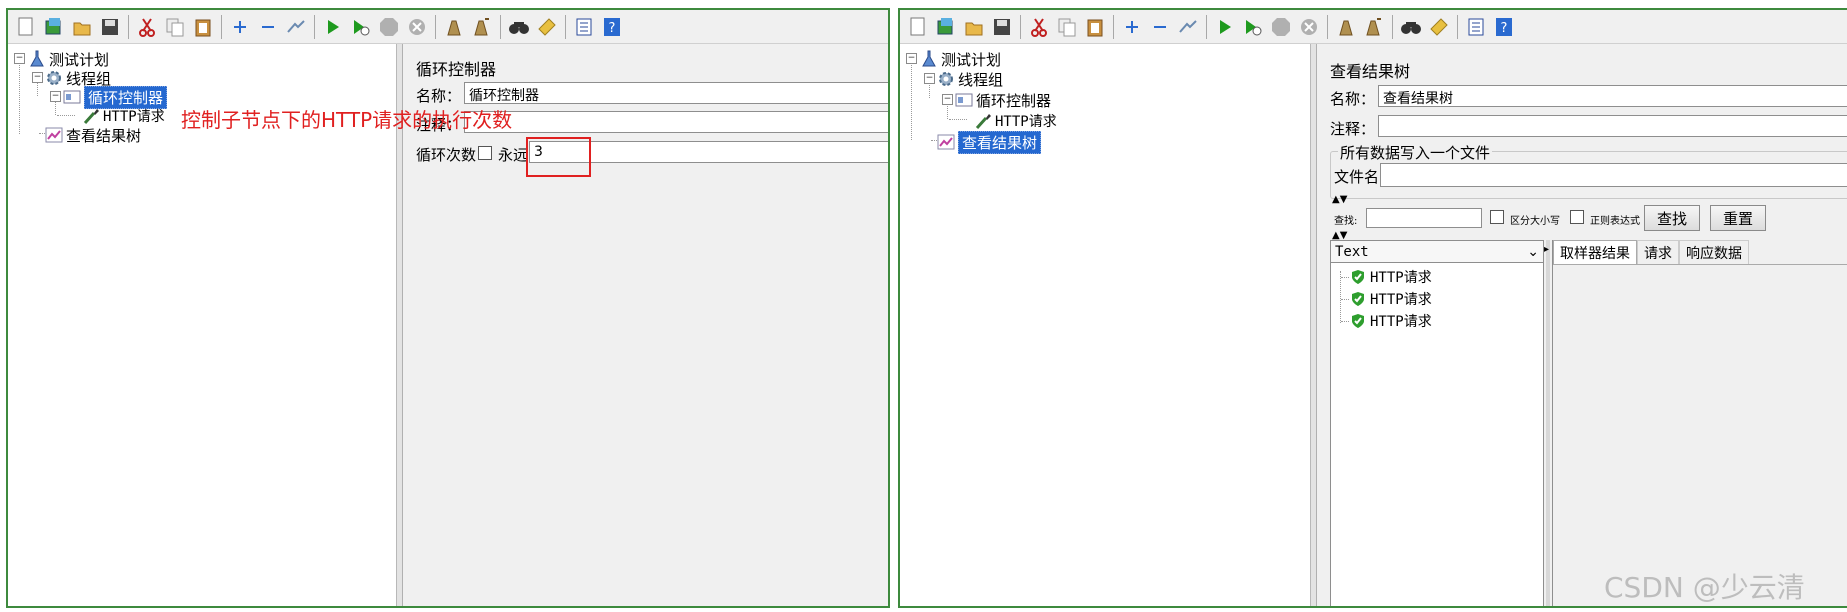 Image resolution: width=1847 pixels, height=612 pixels. Describe the element at coordinates (91, 116) in the screenshot. I see `pipette-icon` at that location.